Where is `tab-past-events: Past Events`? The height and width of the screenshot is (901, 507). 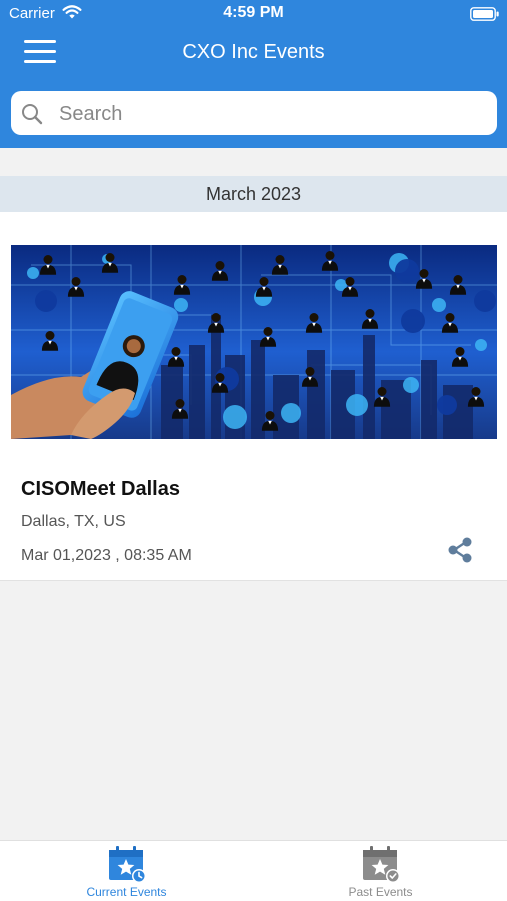
tab-past-events: Past Events is located at coordinates (380, 871).